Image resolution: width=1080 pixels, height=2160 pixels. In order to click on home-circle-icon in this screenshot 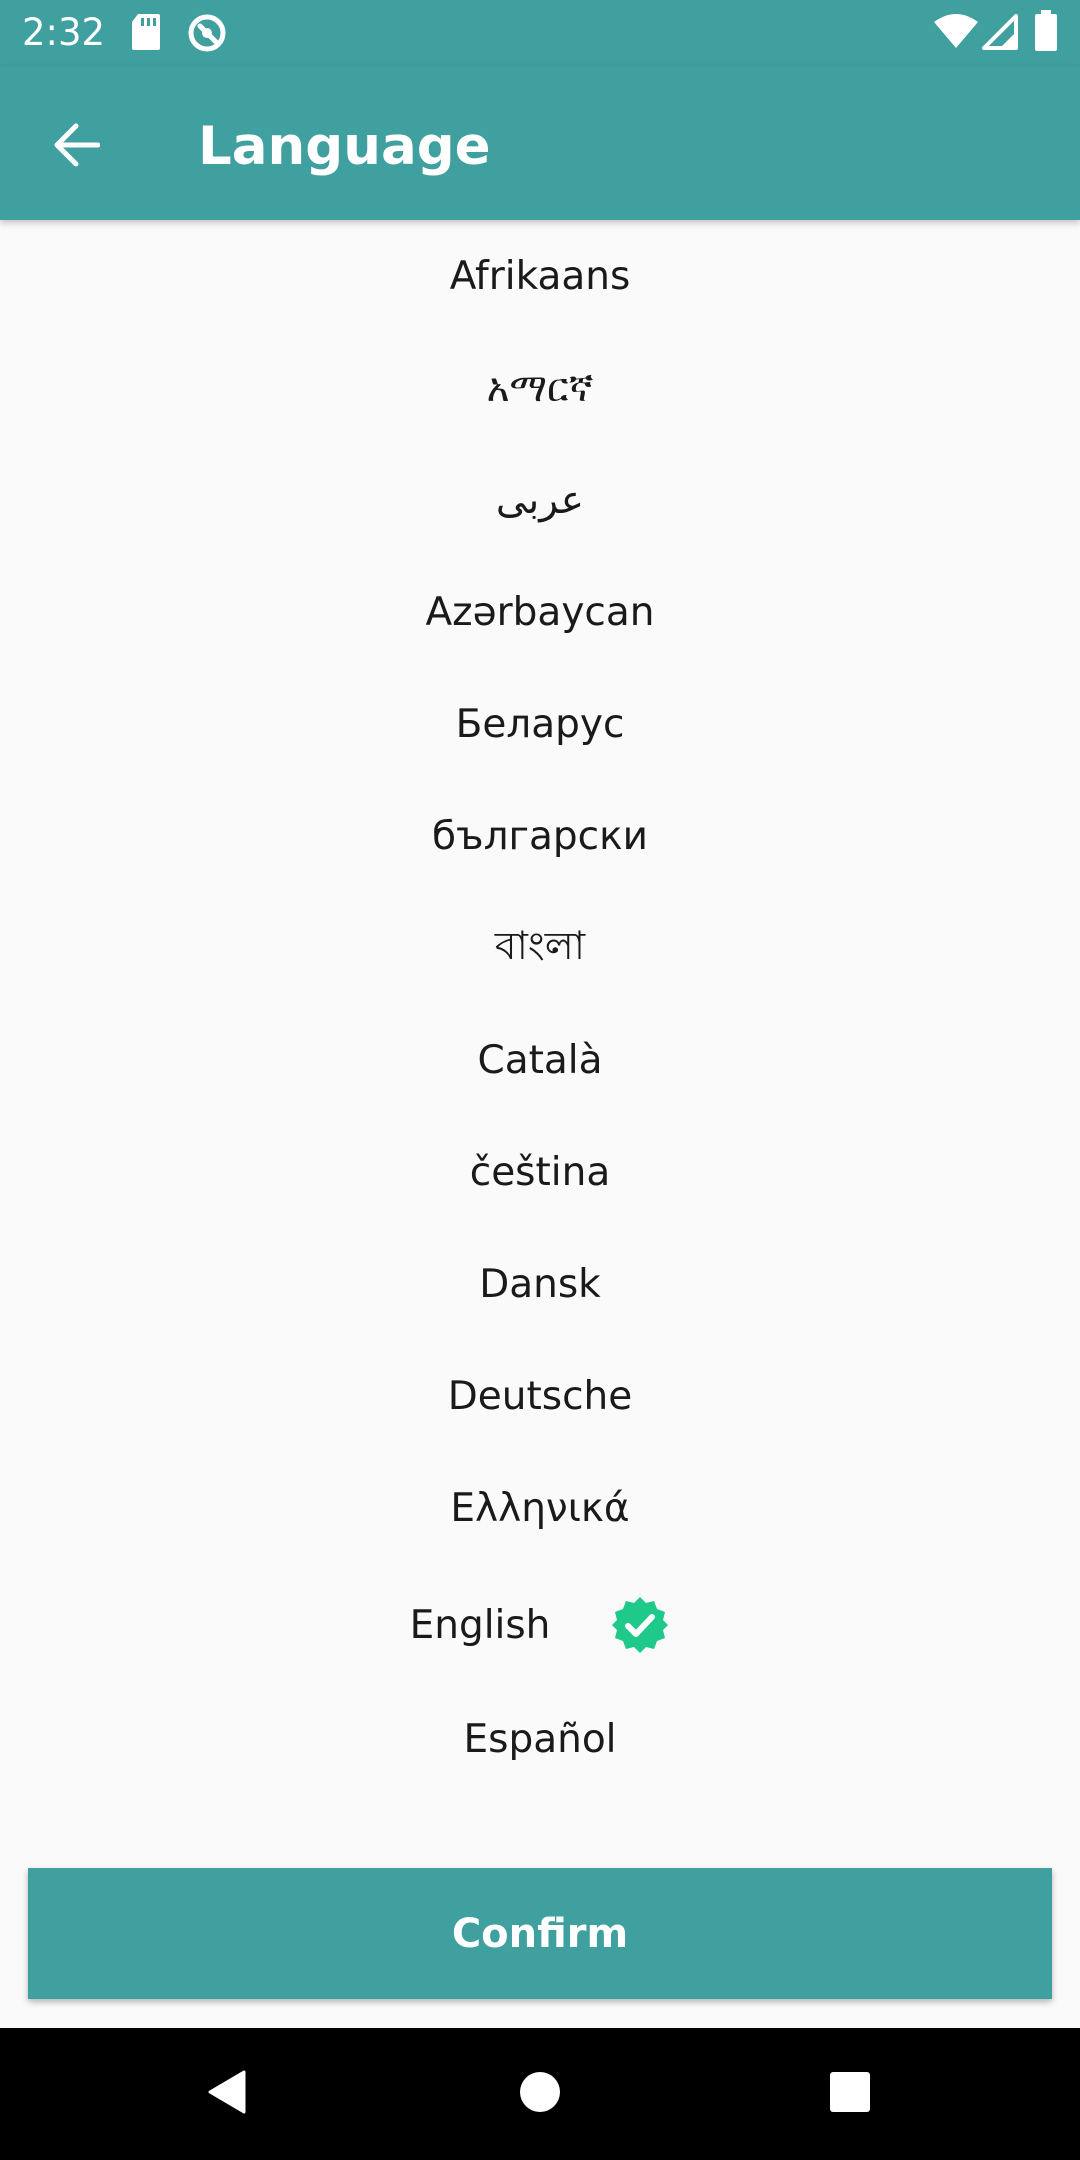, I will do `click(540, 2094)`.